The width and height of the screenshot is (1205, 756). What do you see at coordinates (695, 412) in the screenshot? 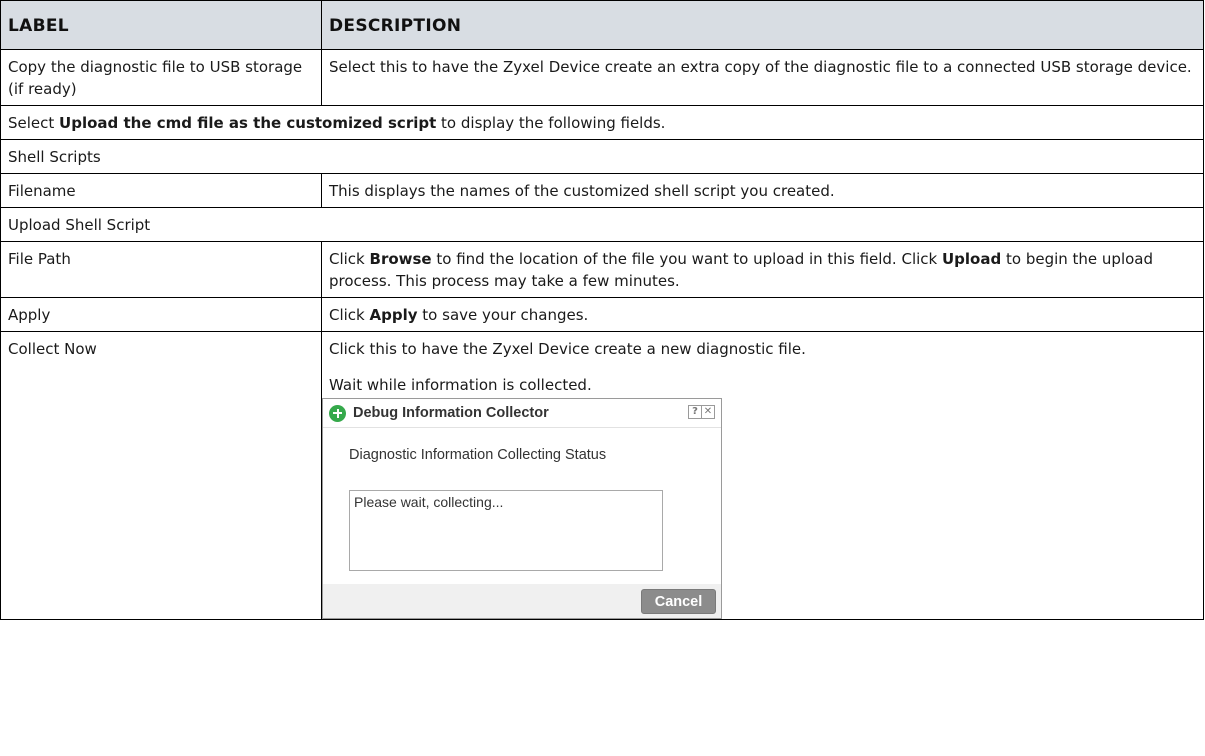
I see `help-icon: ?` at bounding box center [695, 412].